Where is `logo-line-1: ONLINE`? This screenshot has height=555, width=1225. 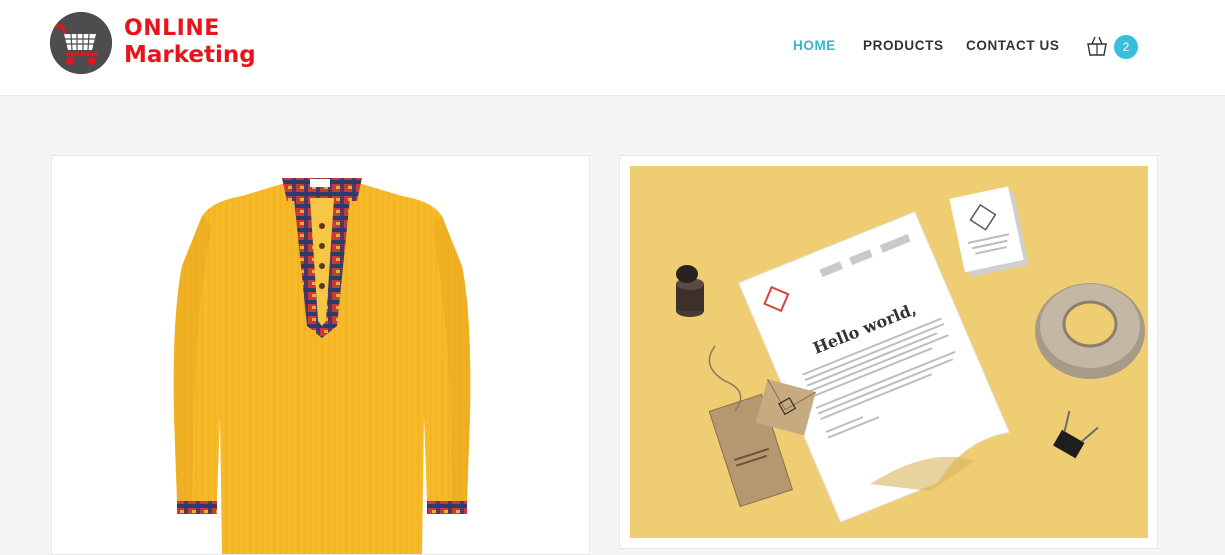
logo-line-1: ONLINE is located at coordinates (172, 28).